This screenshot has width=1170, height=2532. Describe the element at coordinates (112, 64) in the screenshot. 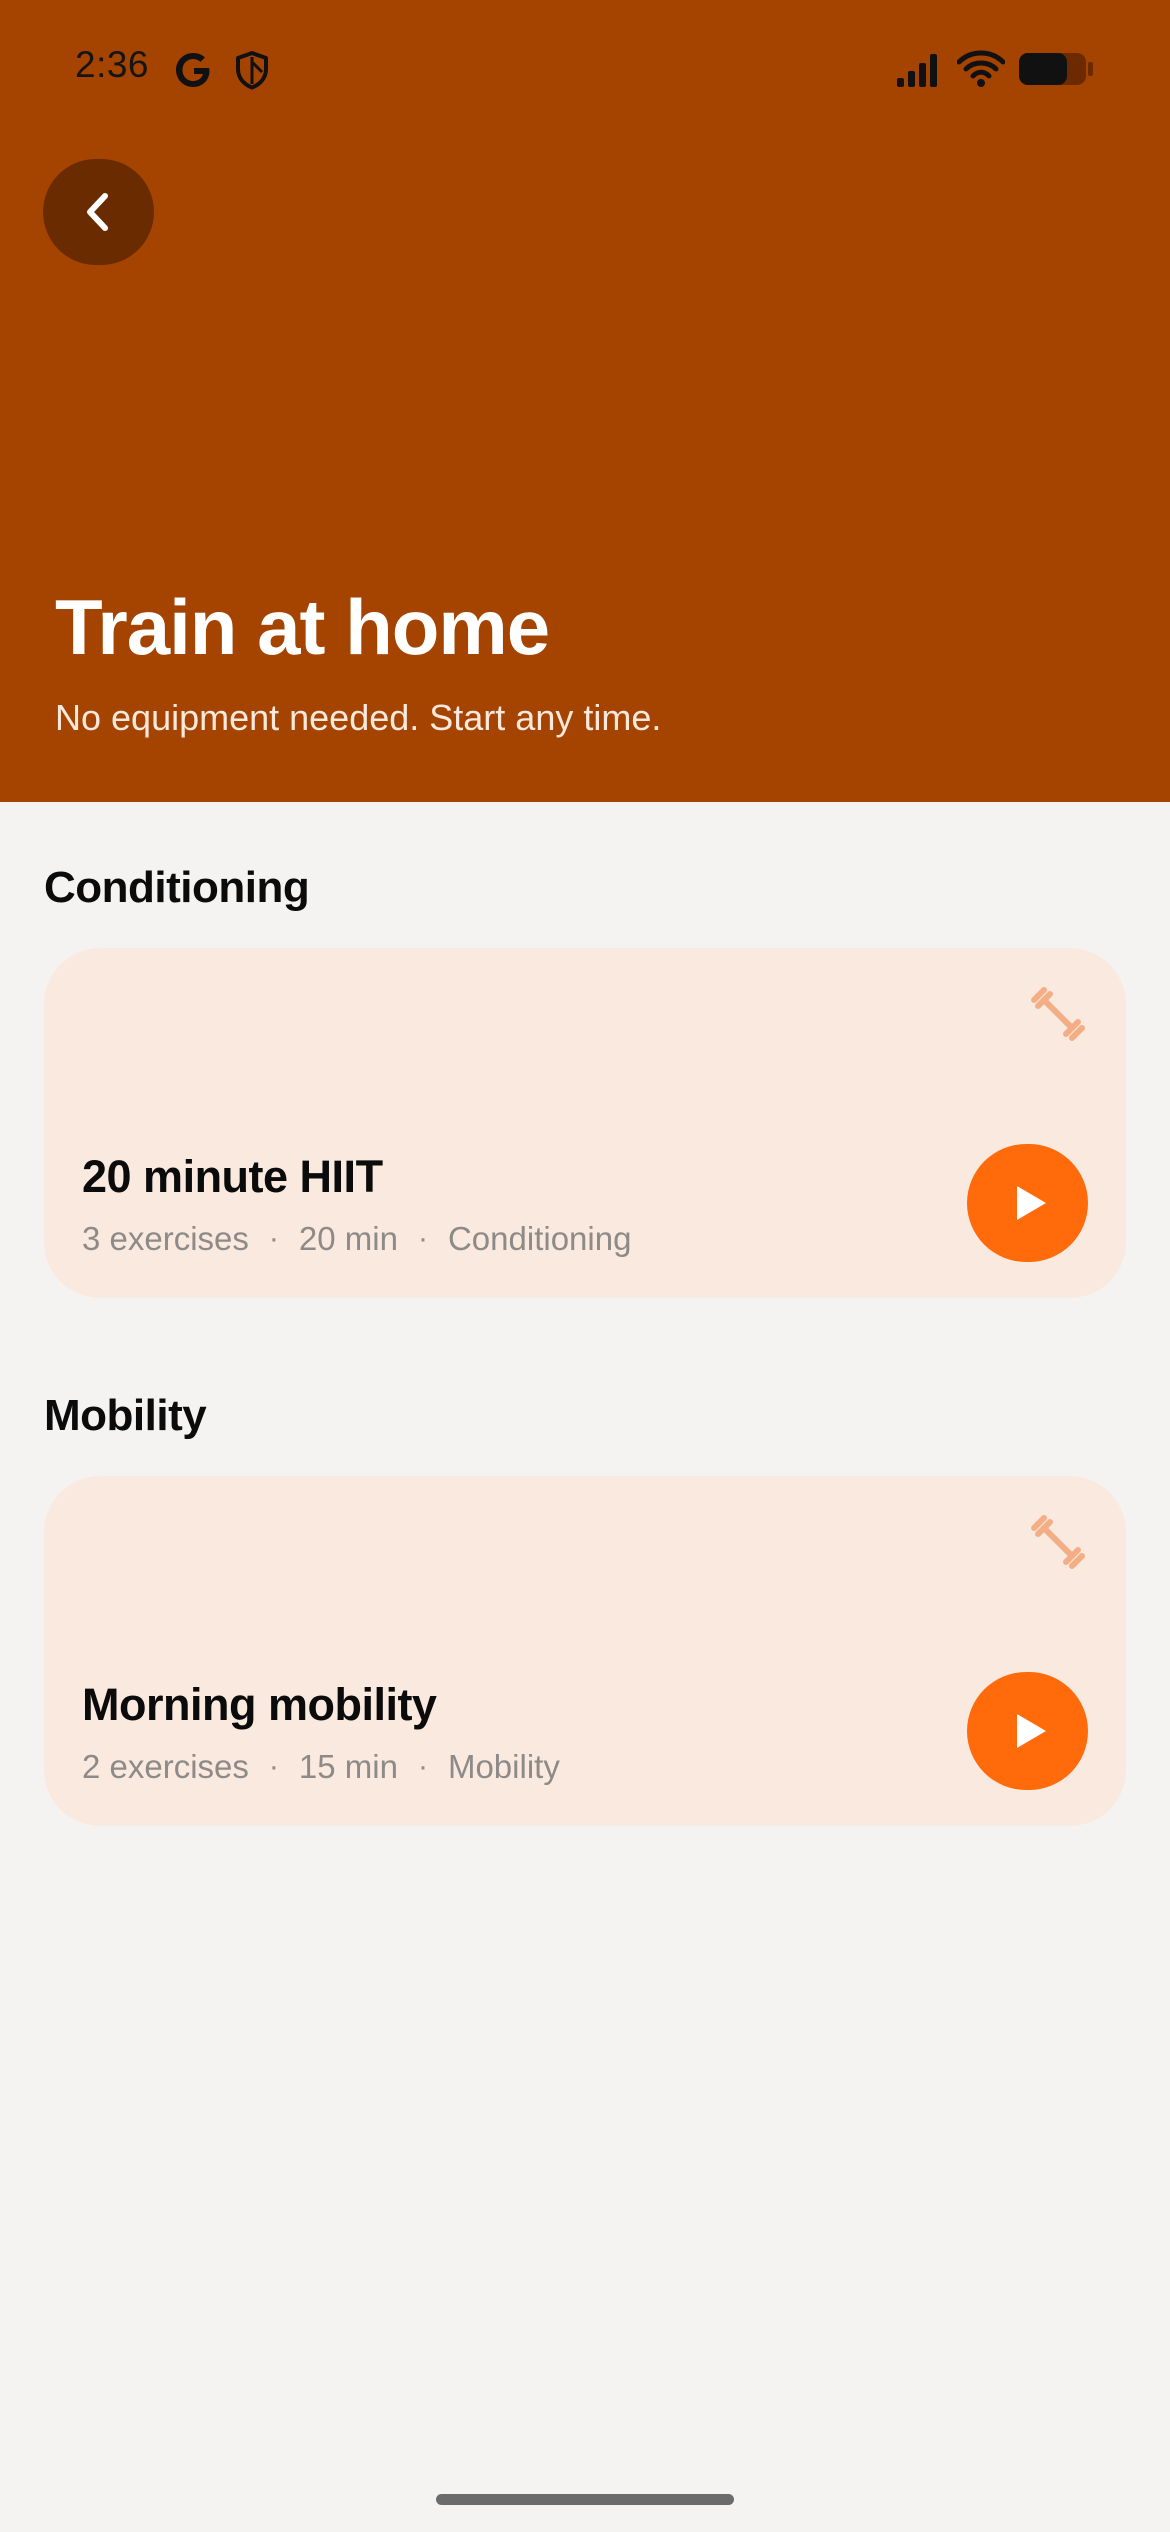

I see `status-time: 2:36` at that location.